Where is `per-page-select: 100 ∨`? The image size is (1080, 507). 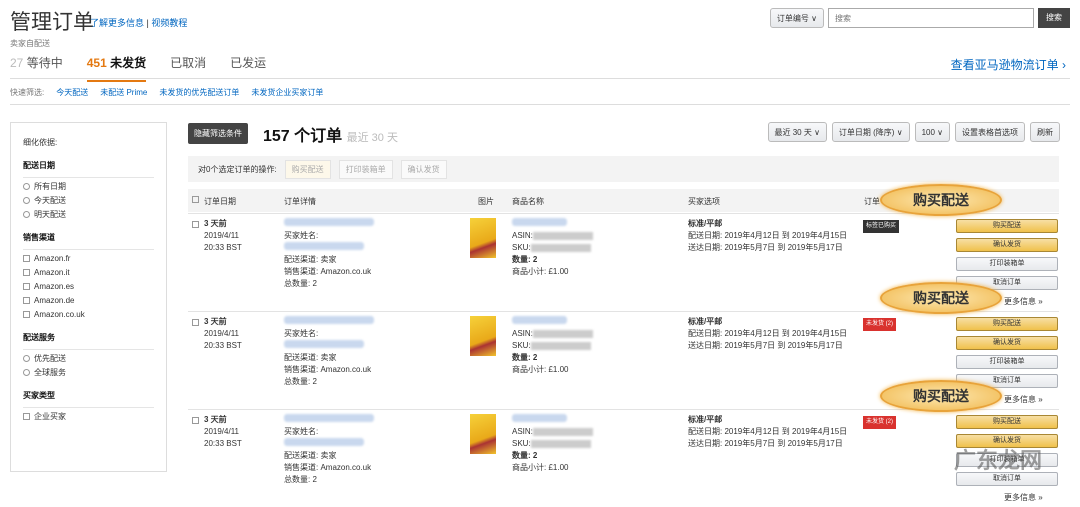
per-page-select: 100 ∨ is located at coordinates (932, 132).